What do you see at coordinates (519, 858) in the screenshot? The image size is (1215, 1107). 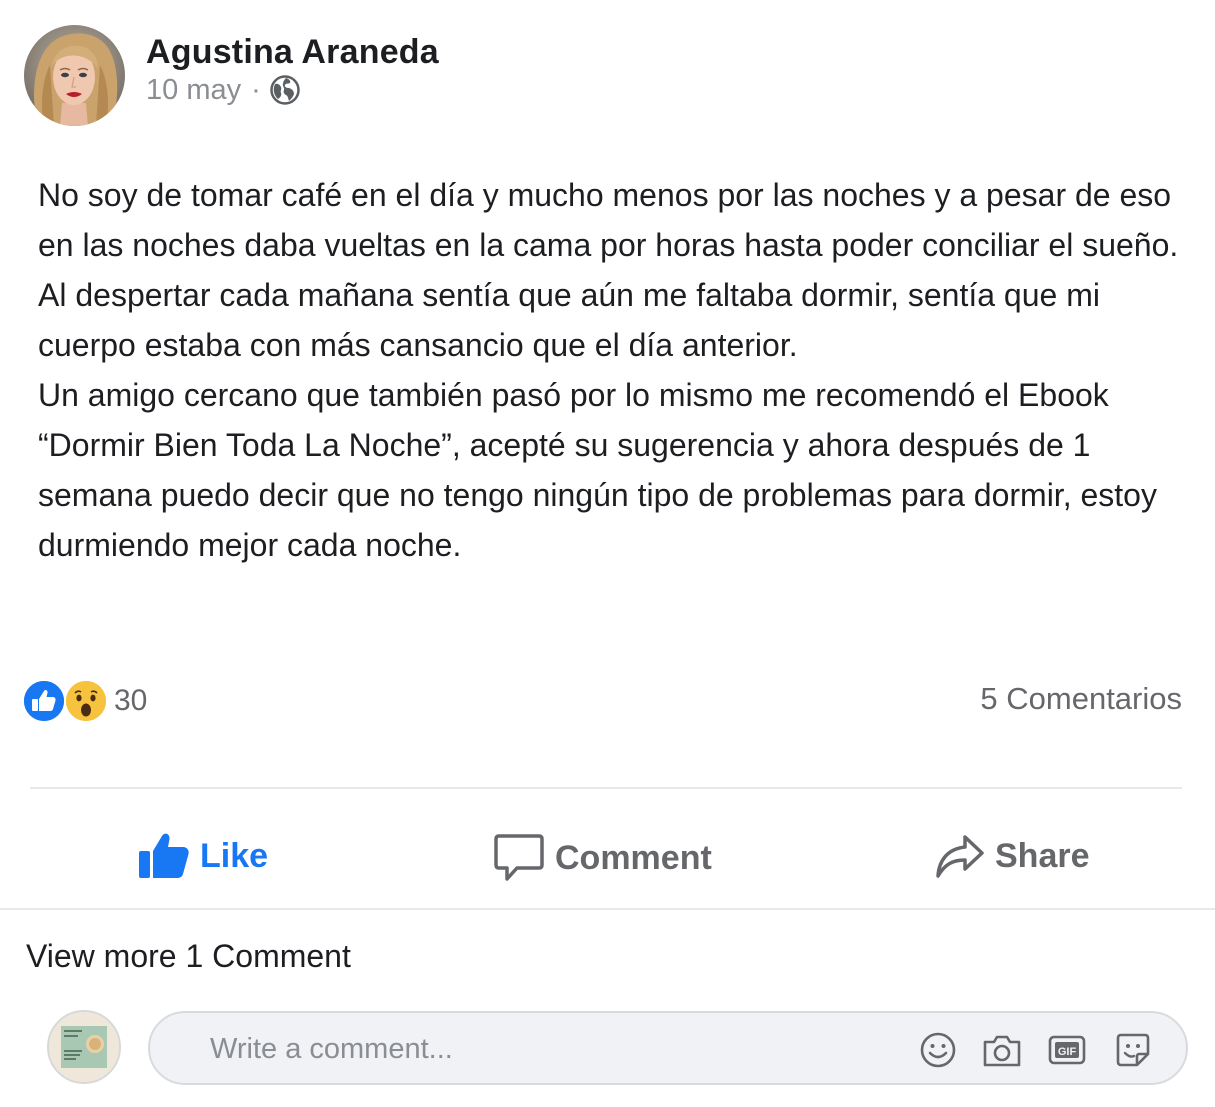 I see `comment-bubble-icon` at bounding box center [519, 858].